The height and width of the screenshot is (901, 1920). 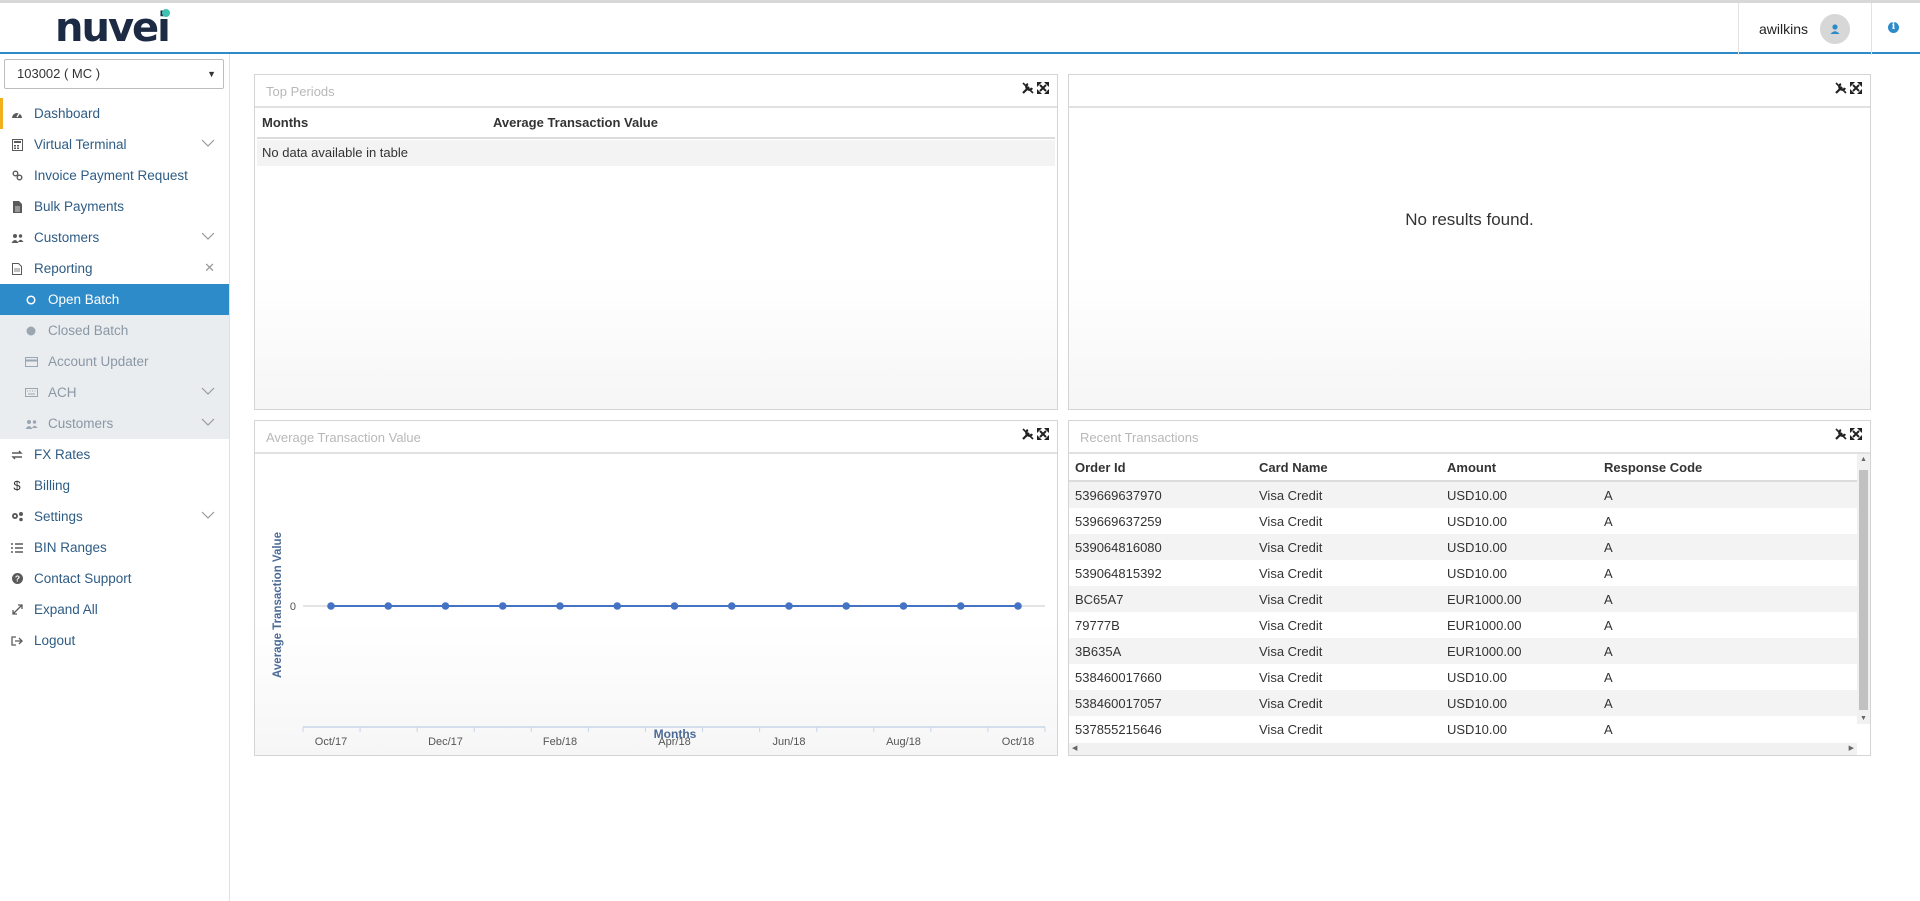 I want to click on user-avatar-icon, so click(x=1835, y=29).